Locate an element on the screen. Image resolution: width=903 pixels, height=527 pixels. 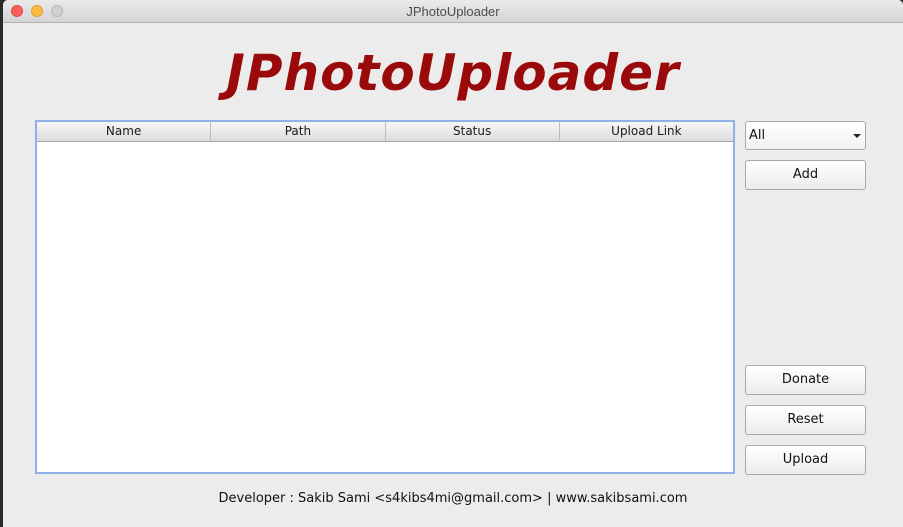
donate-button: Donate is located at coordinates (805, 380).